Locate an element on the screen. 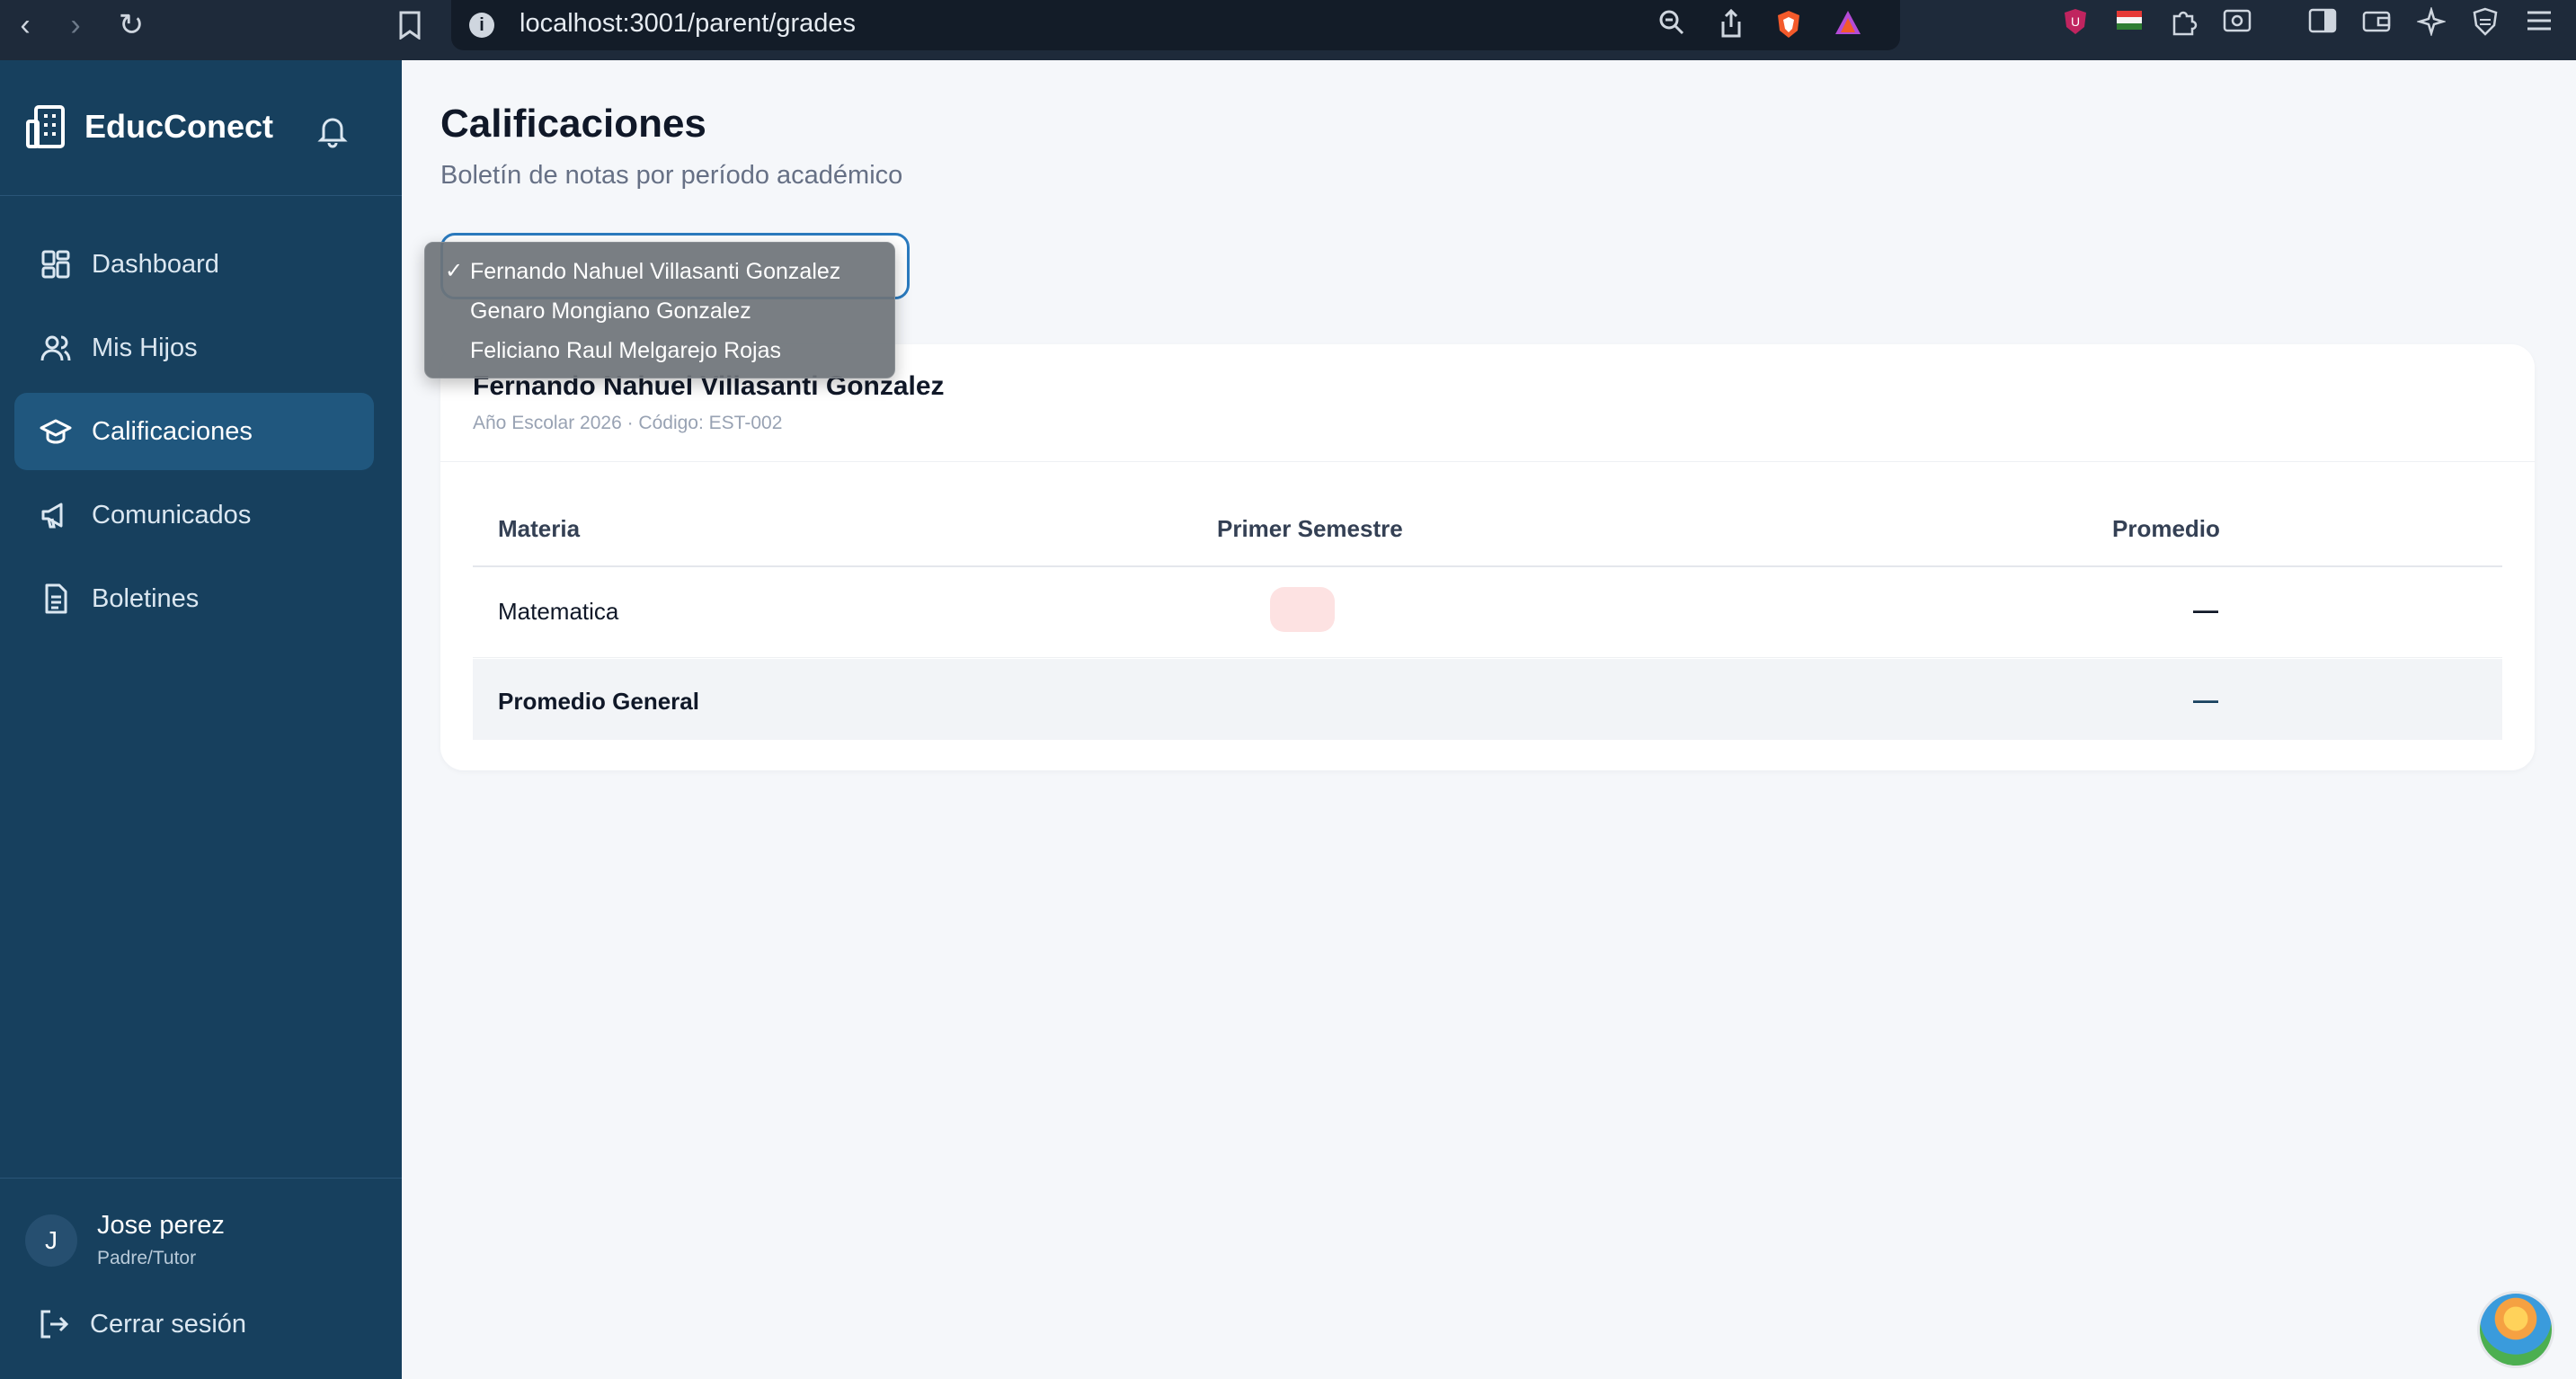  users-icon is located at coordinates (56, 348).